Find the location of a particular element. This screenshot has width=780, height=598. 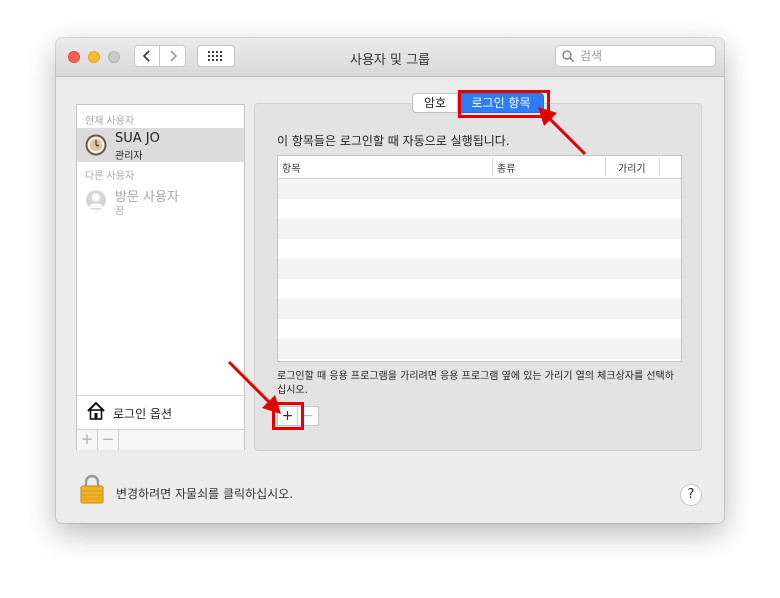

column-header-item: 항목 is located at coordinates (291, 167).